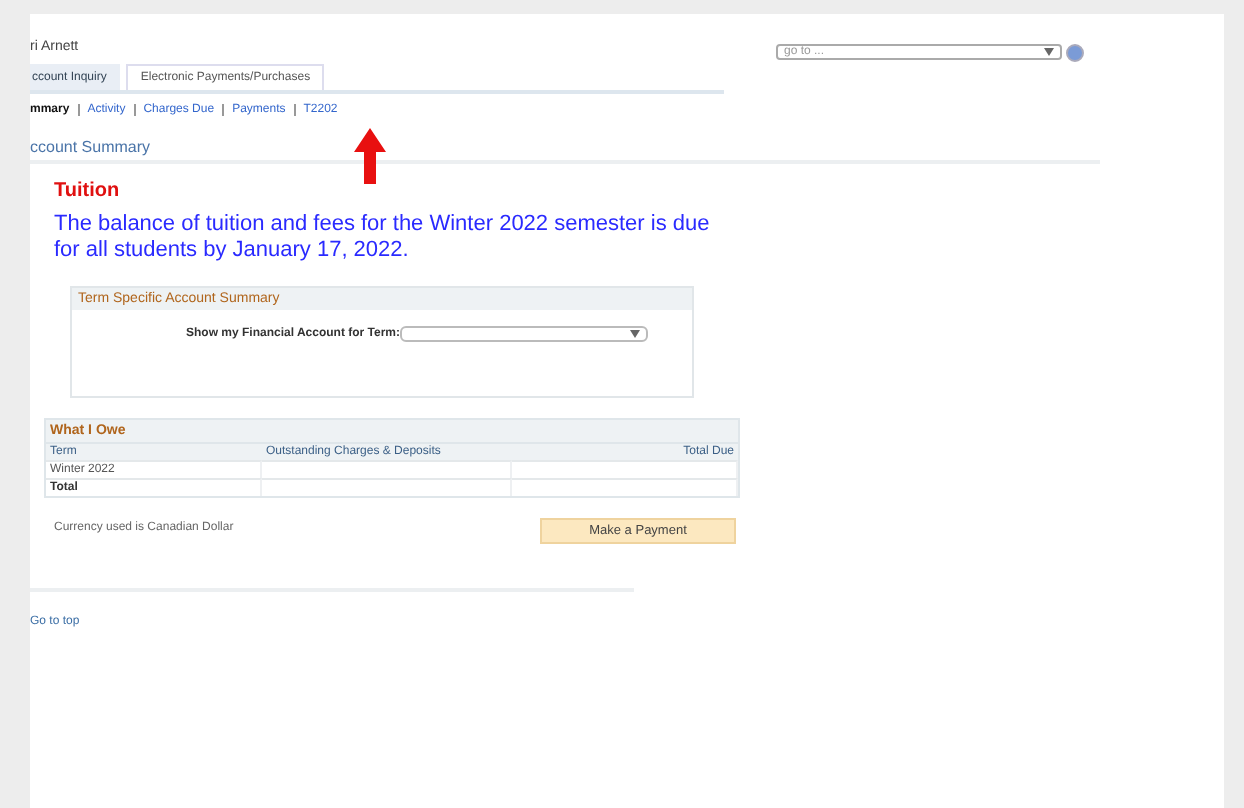 The width and height of the screenshot is (1244, 808). What do you see at coordinates (370, 156) in the screenshot?
I see `arrow-icon` at bounding box center [370, 156].